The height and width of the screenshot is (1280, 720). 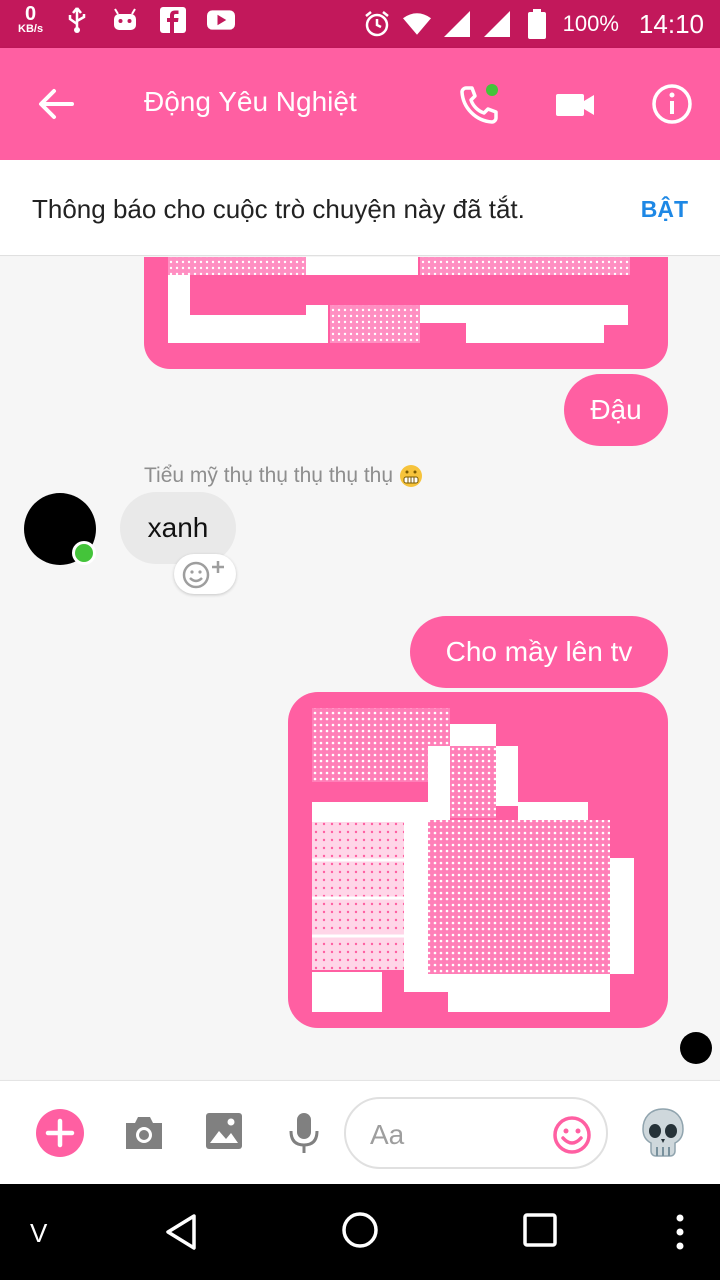 I want to click on phone-icon, so click(x=479, y=104).